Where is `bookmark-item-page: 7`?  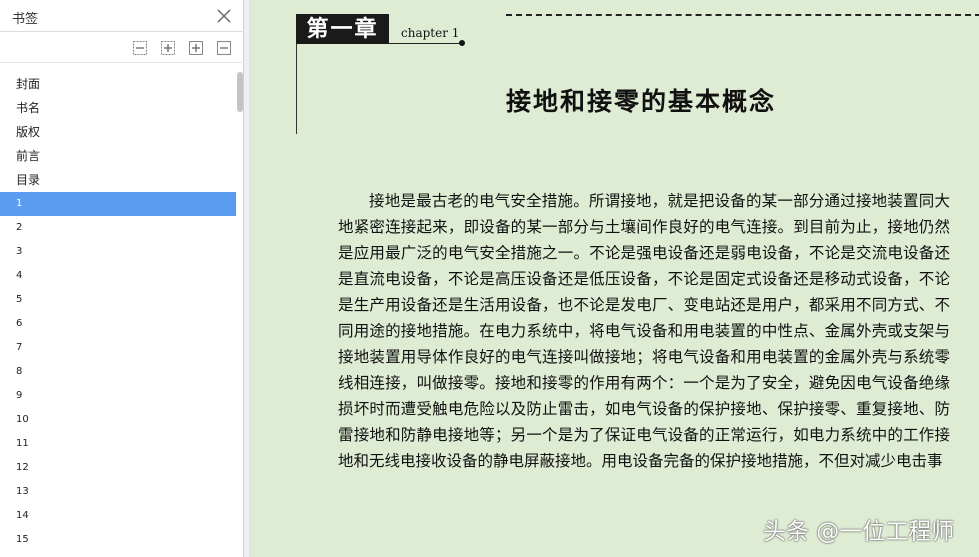
bookmark-item-page: 7 is located at coordinates (118, 348).